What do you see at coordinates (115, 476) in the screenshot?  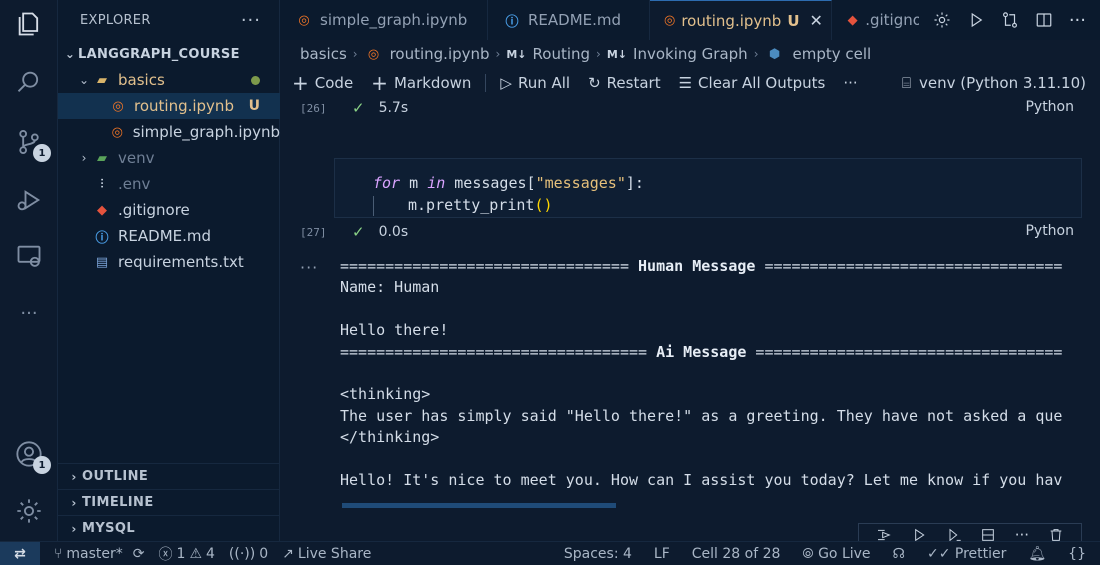 I see `section-label: OUTLINE` at bounding box center [115, 476].